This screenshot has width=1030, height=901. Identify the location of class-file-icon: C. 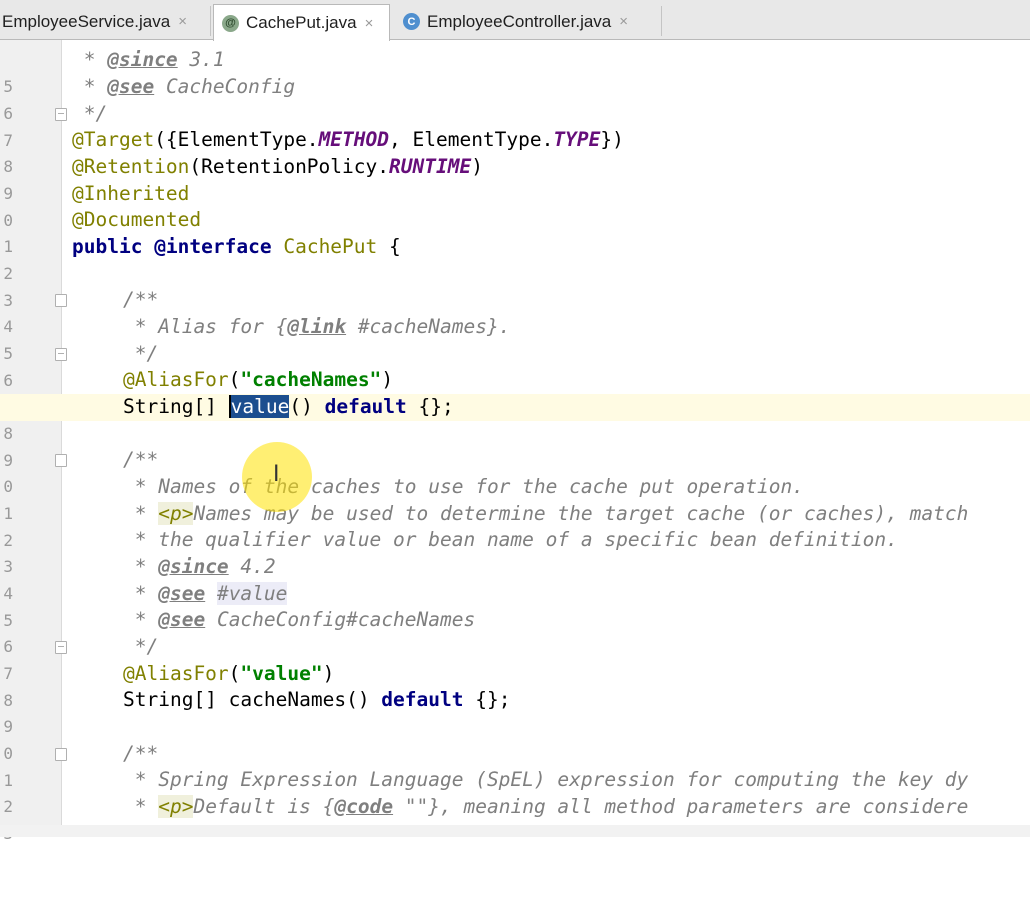
(411, 21).